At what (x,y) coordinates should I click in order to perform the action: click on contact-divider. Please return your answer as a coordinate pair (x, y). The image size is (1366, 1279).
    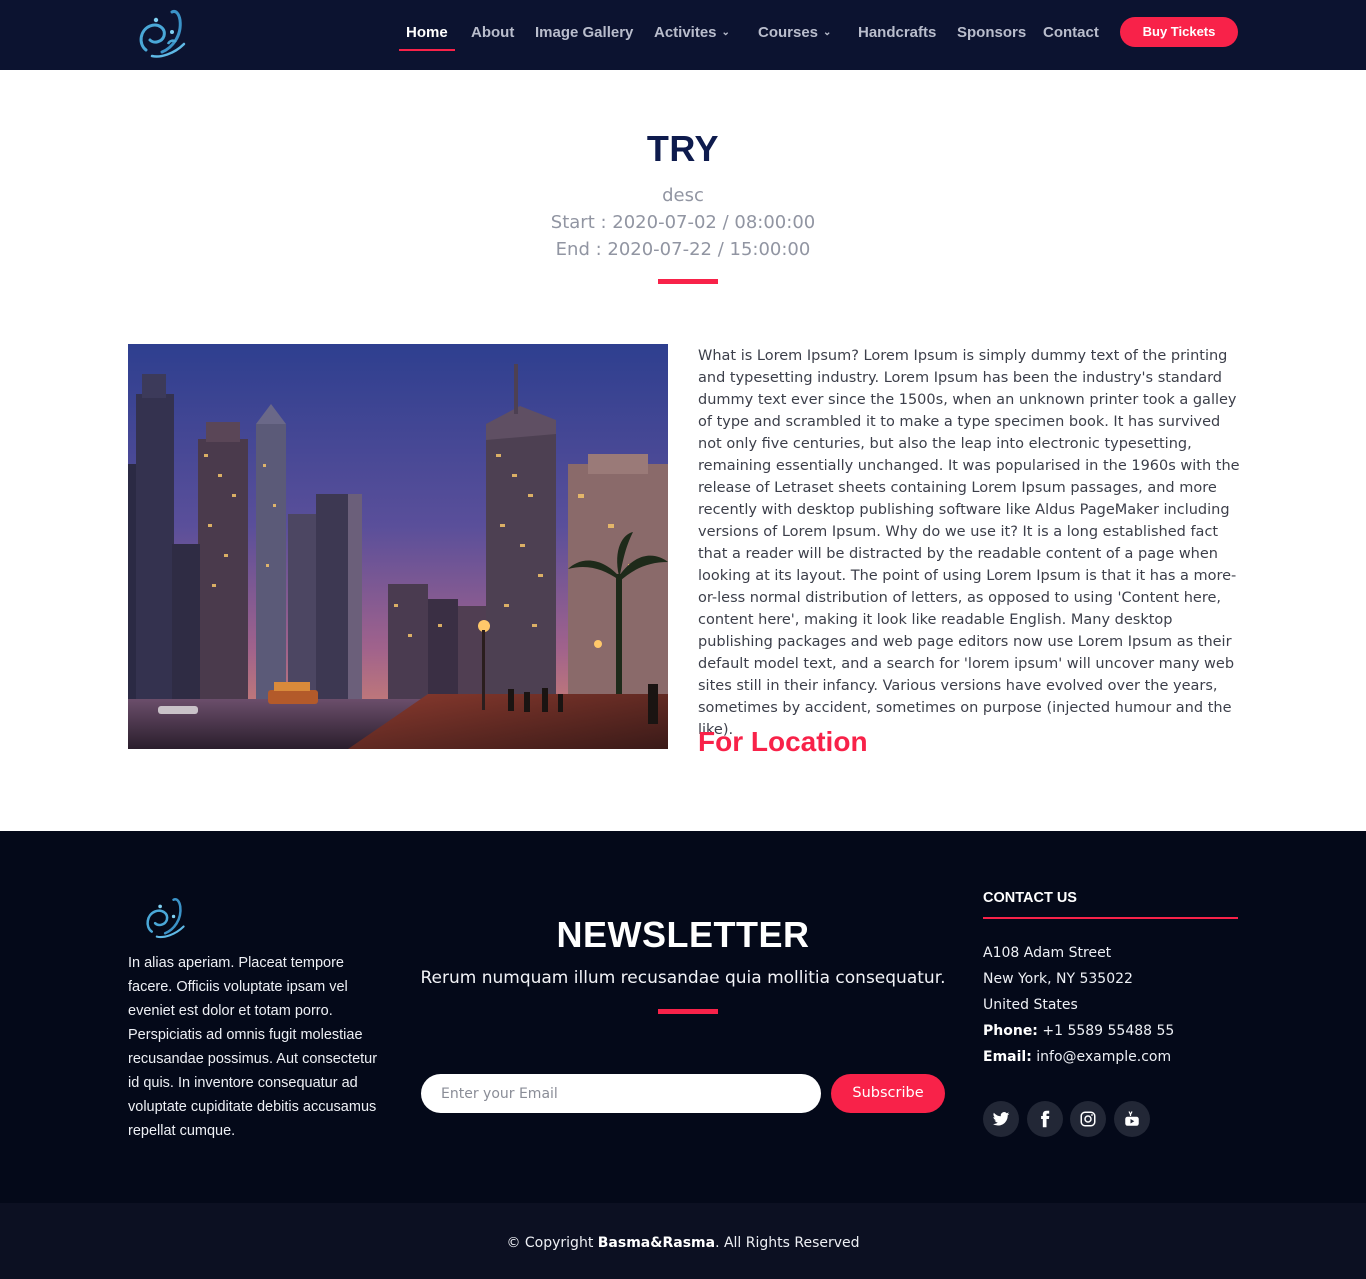
    Looking at the image, I should click on (1110, 918).